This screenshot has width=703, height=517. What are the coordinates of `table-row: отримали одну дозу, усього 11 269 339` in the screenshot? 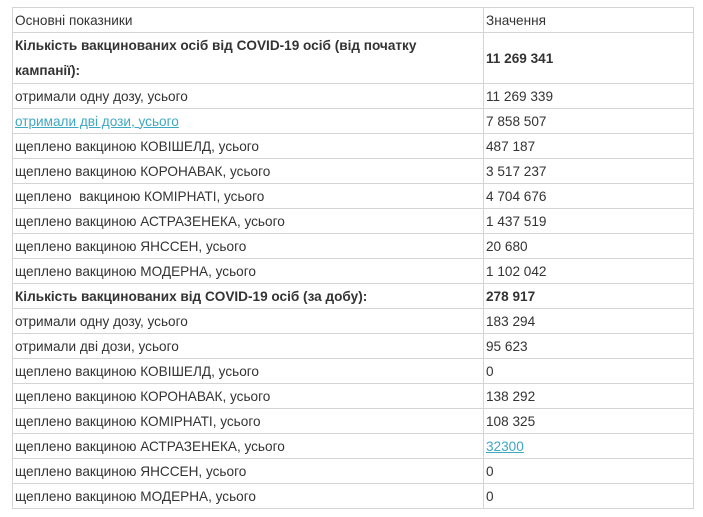 It's located at (353, 96).